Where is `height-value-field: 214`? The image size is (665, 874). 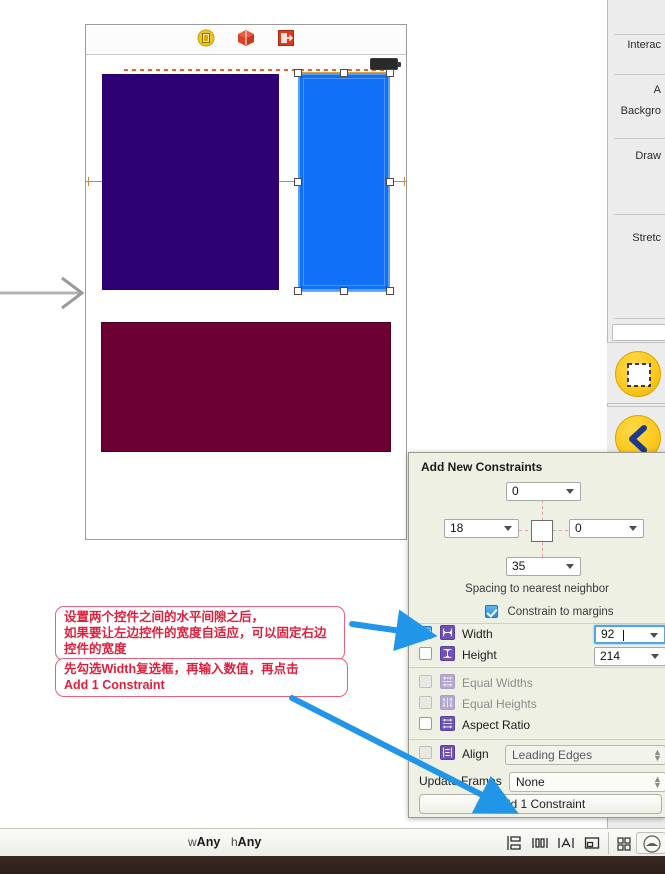
height-value-field: 214 is located at coordinates (629, 656).